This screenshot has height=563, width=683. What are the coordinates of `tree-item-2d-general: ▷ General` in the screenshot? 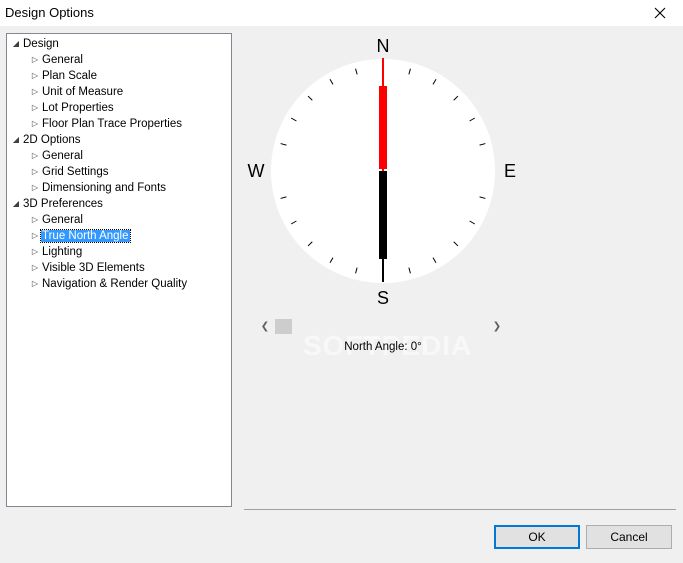 It's located at (56, 156).